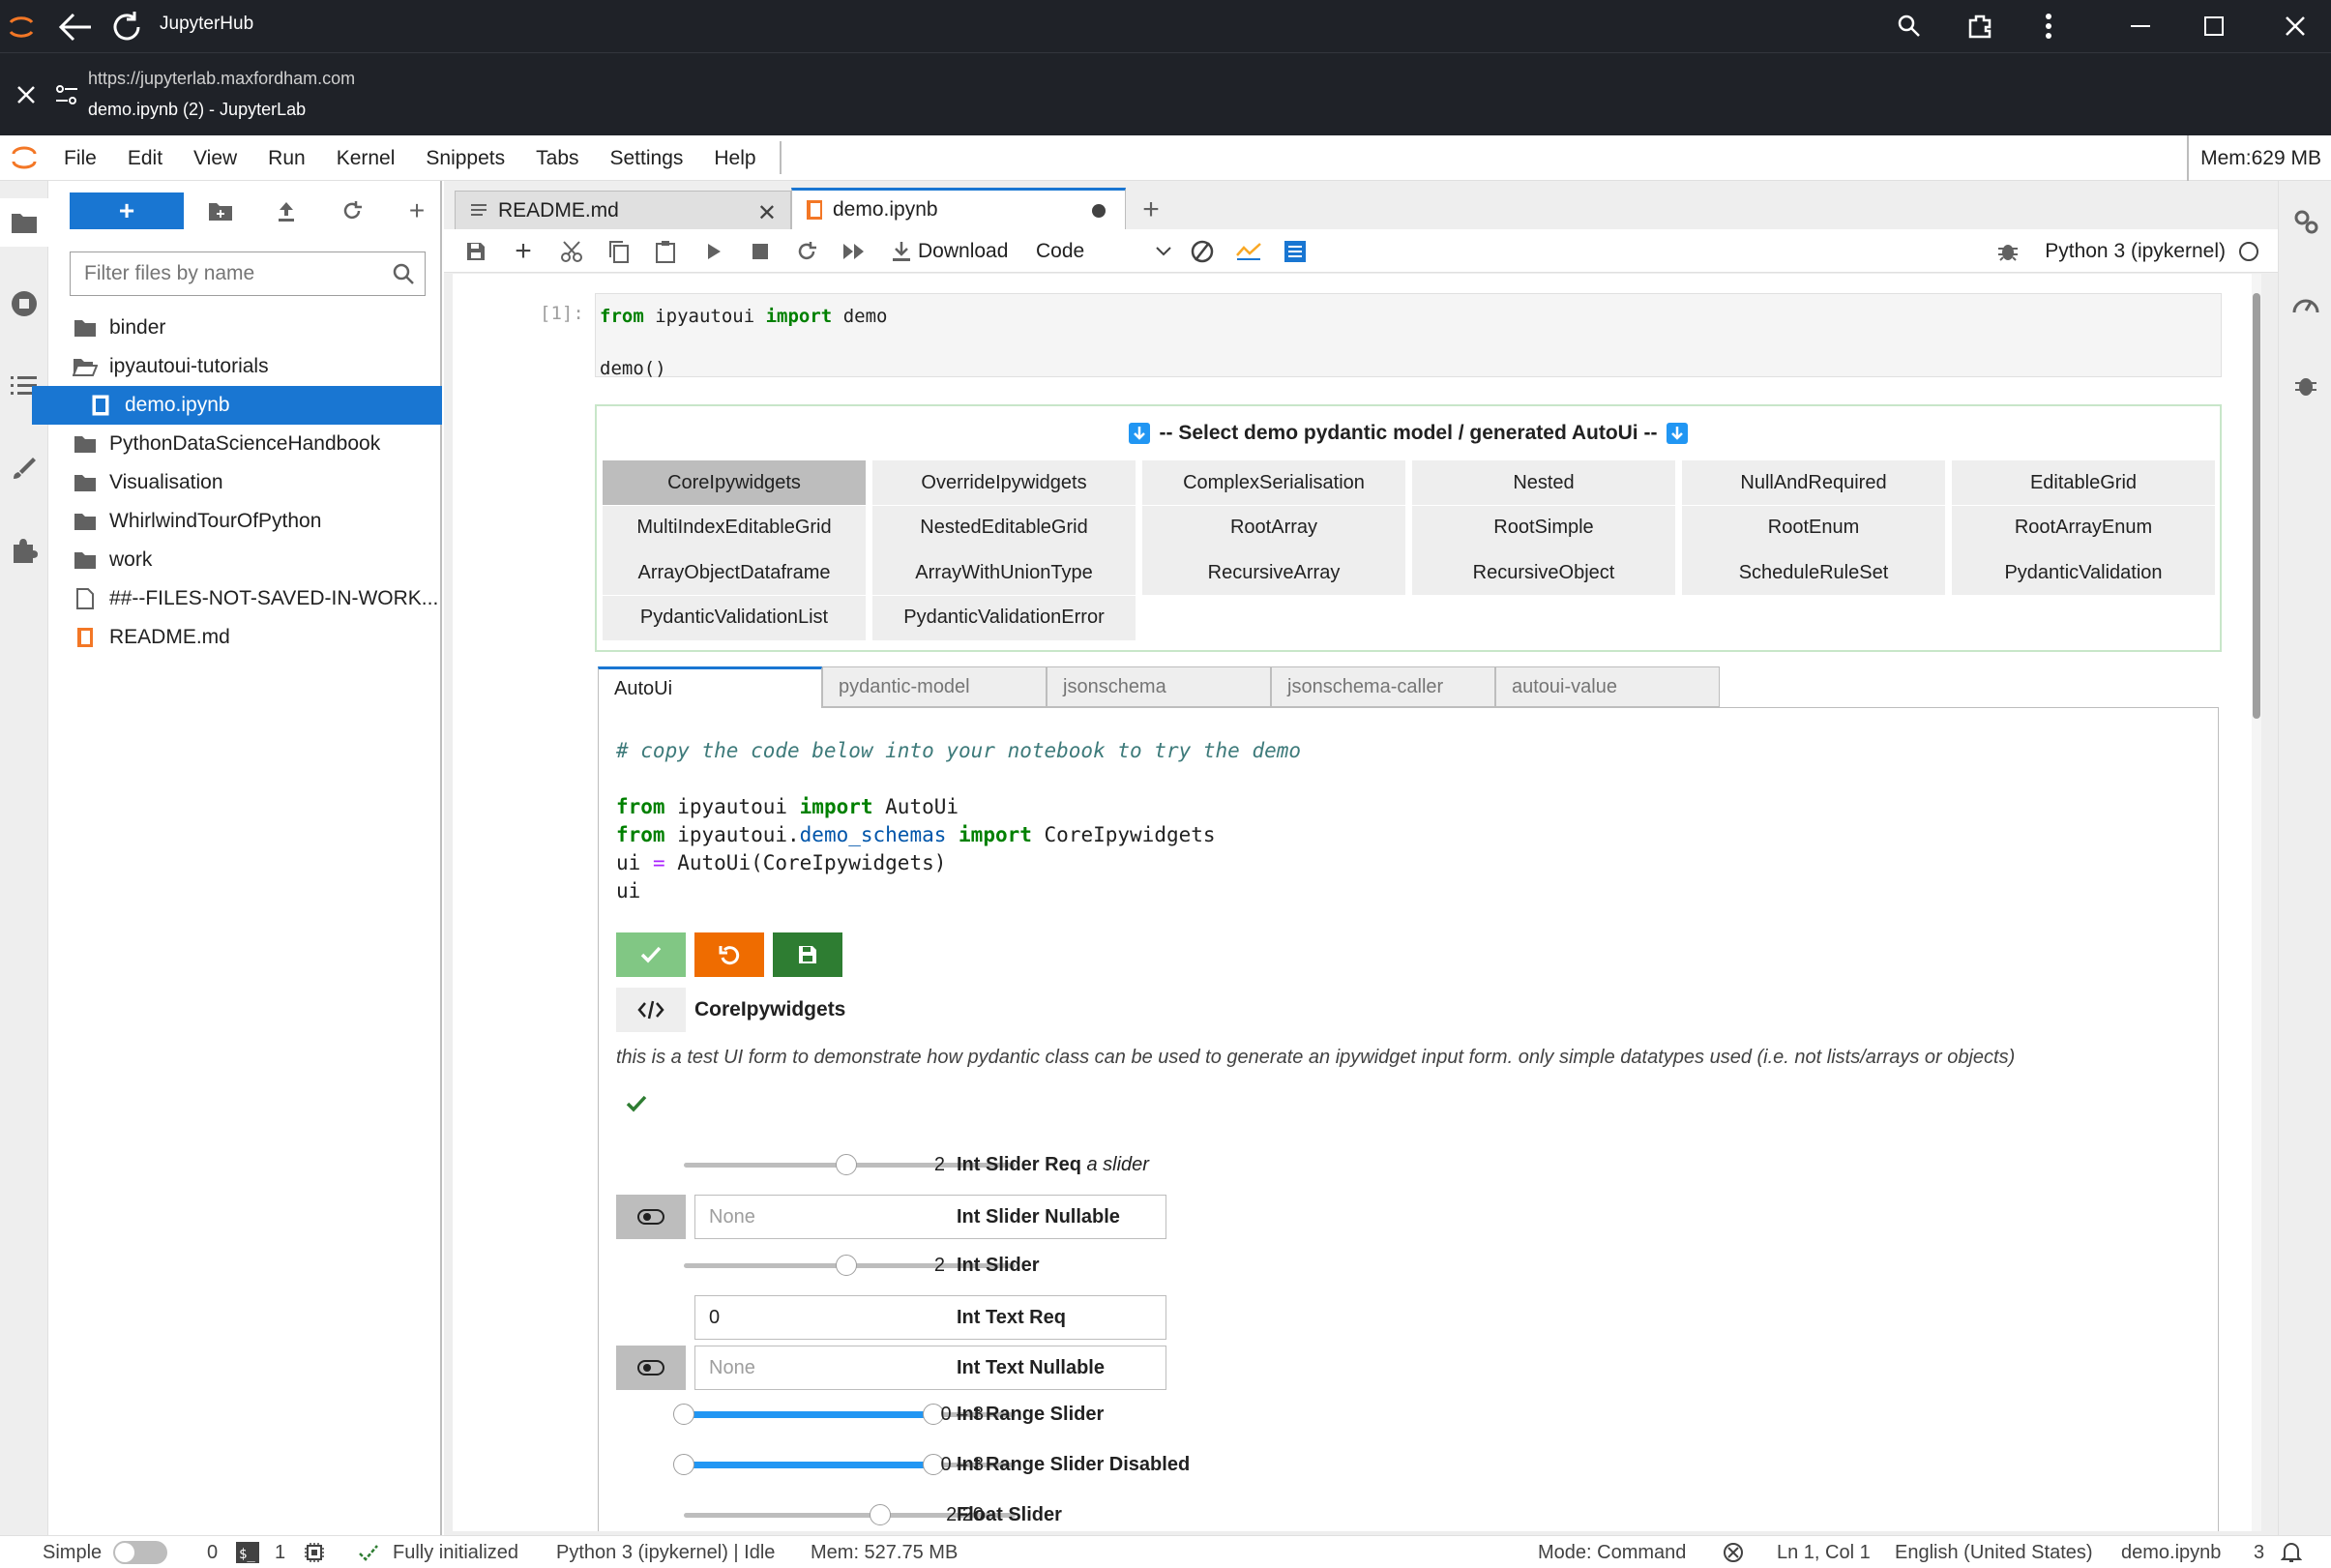  What do you see at coordinates (75, 27) in the screenshot?
I see `back-arrow-icon` at bounding box center [75, 27].